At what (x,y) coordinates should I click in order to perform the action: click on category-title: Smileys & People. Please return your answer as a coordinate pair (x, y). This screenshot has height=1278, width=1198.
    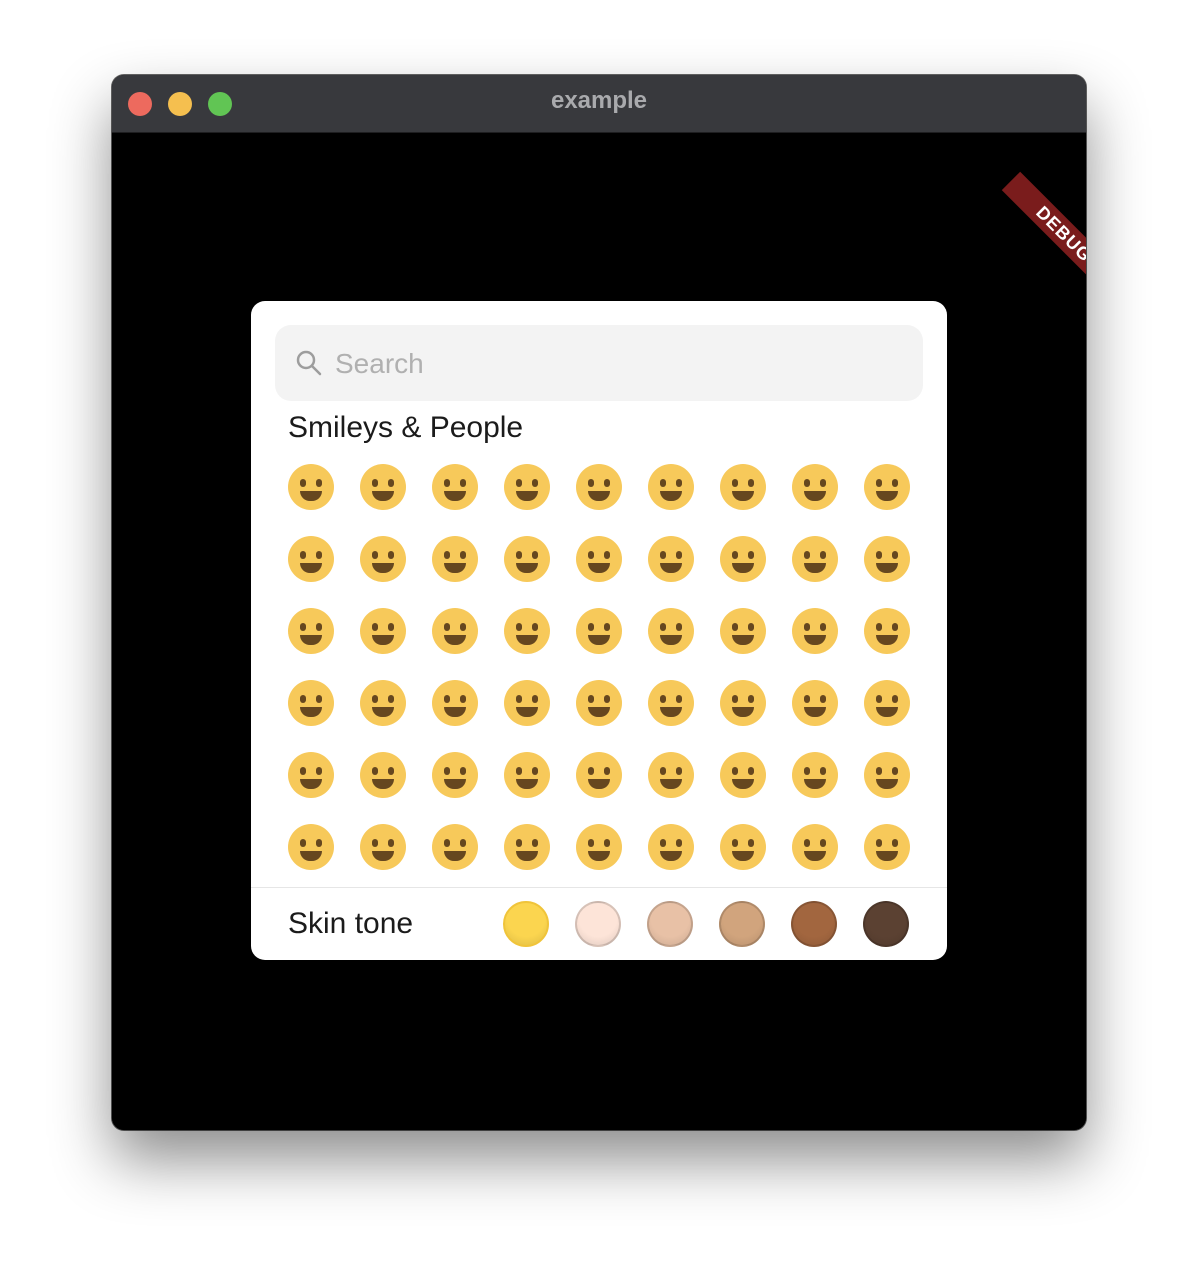
    Looking at the image, I should click on (406, 427).